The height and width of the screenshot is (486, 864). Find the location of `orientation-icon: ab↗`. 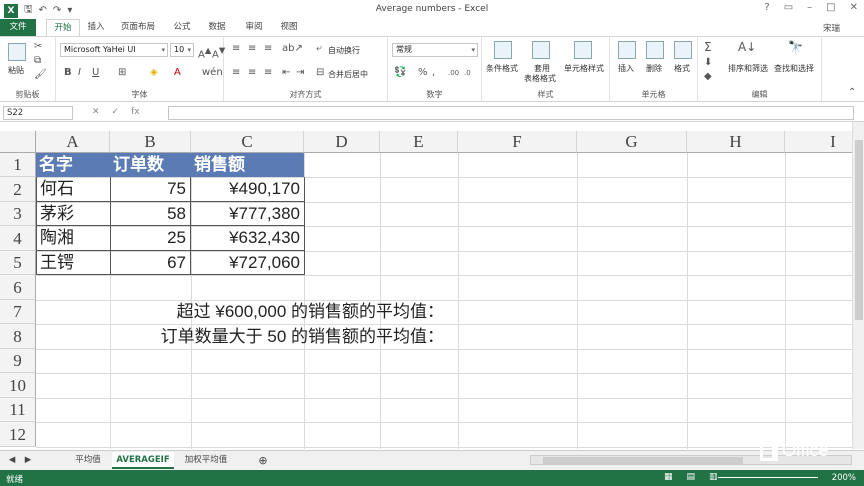

orientation-icon: ab↗ is located at coordinates (292, 49).